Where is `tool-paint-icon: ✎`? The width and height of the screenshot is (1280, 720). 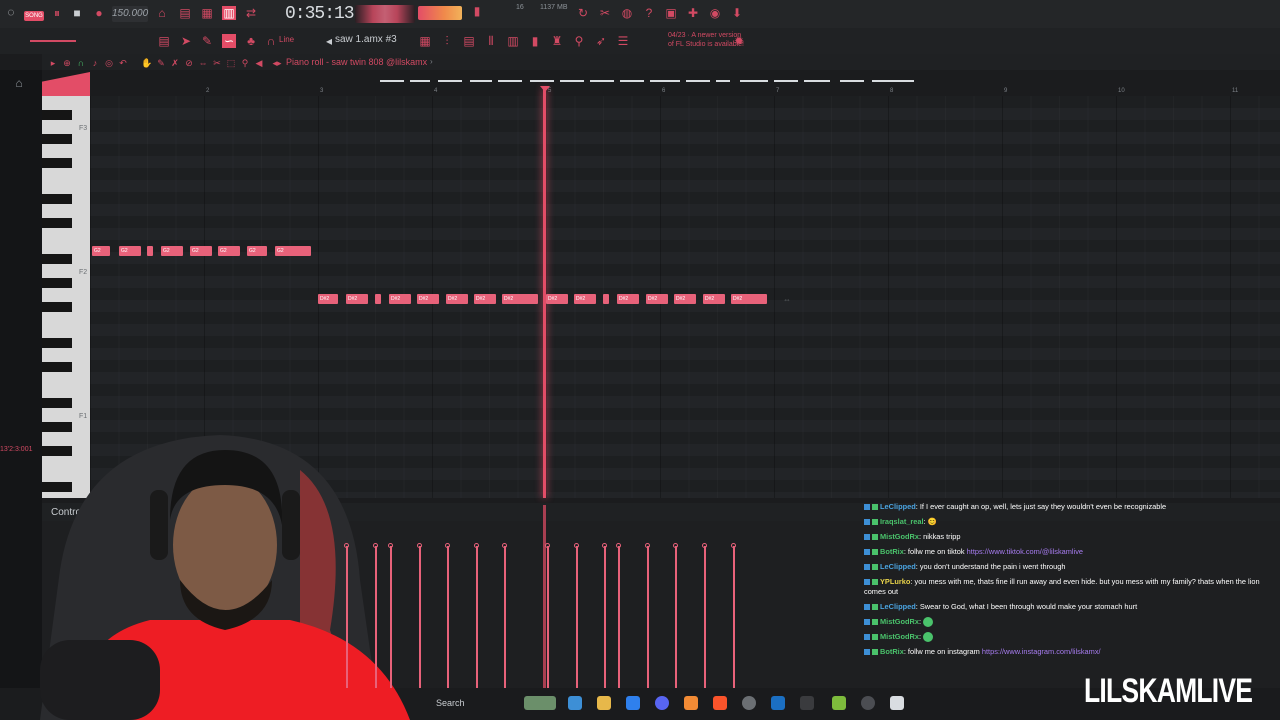
tool-paint-icon: ✎ is located at coordinates (161, 63).